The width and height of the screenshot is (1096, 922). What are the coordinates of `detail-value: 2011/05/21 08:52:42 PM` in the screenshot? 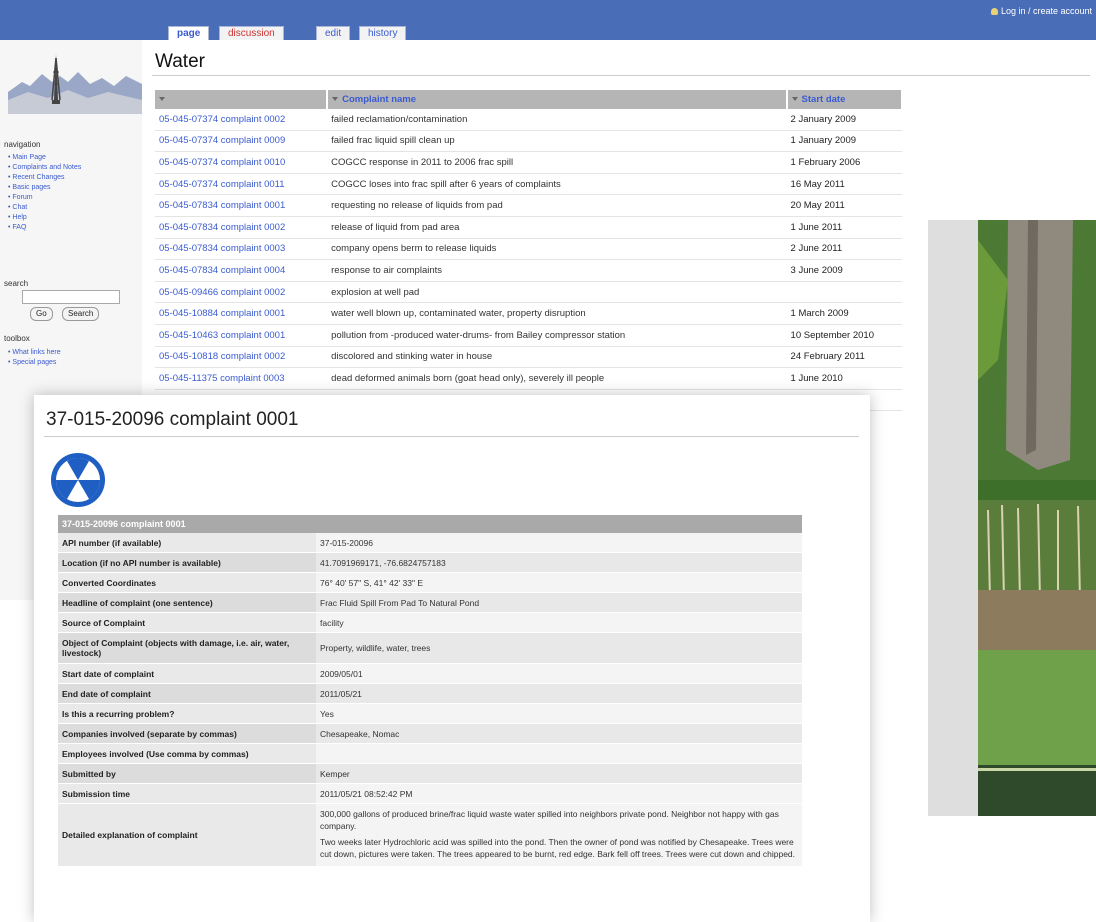 It's located at (559, 793).